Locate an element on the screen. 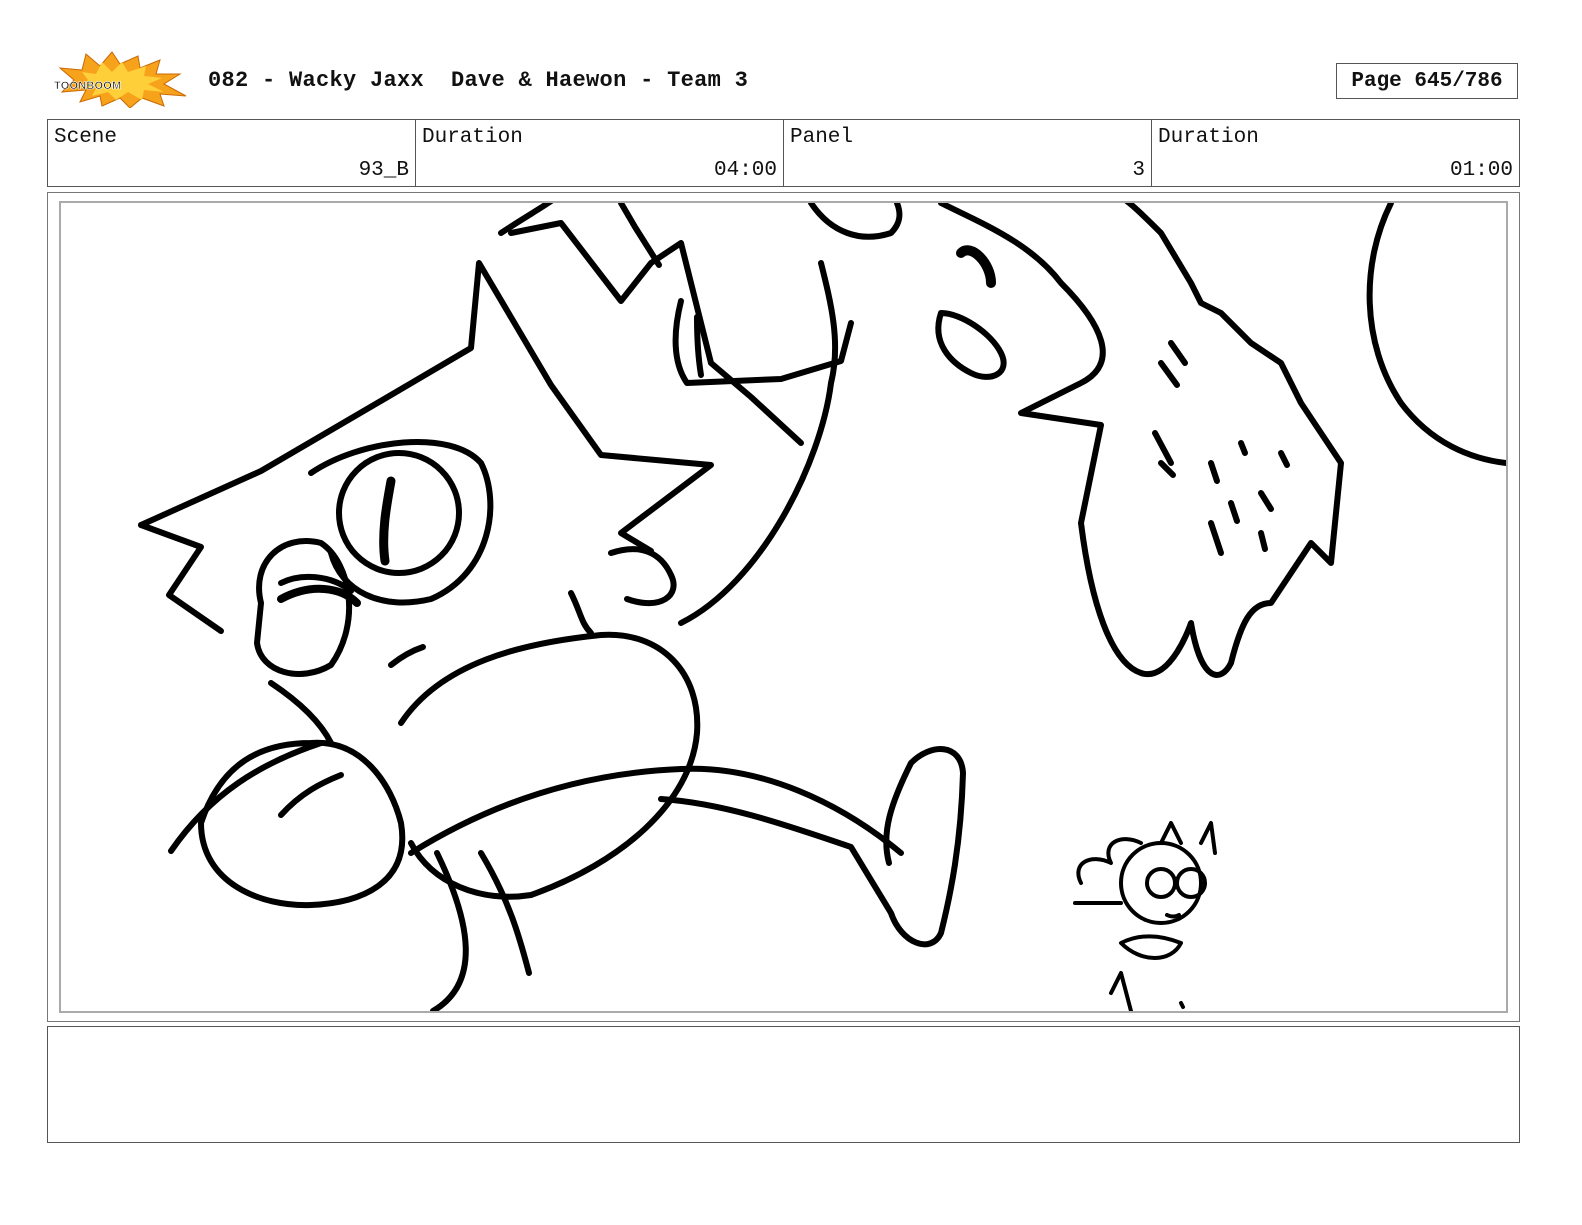  scene-duration-cell: Duration 04:00 is located at coordinates (600, 153).